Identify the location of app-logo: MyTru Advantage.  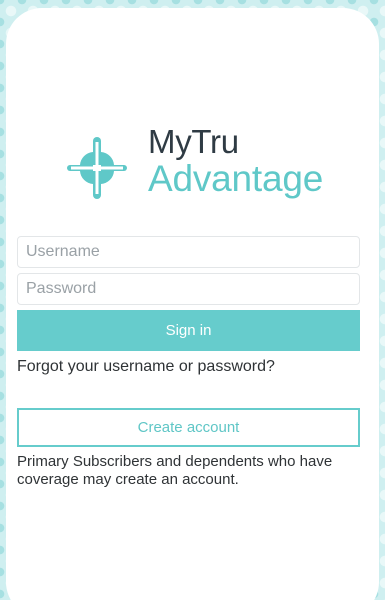
(205, 164).